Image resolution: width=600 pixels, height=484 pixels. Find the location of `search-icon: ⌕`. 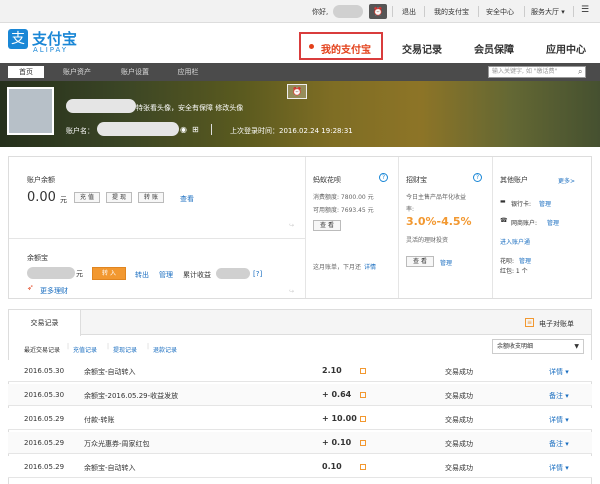

search-icon: ⌕ is located at coordinates (580, 72).